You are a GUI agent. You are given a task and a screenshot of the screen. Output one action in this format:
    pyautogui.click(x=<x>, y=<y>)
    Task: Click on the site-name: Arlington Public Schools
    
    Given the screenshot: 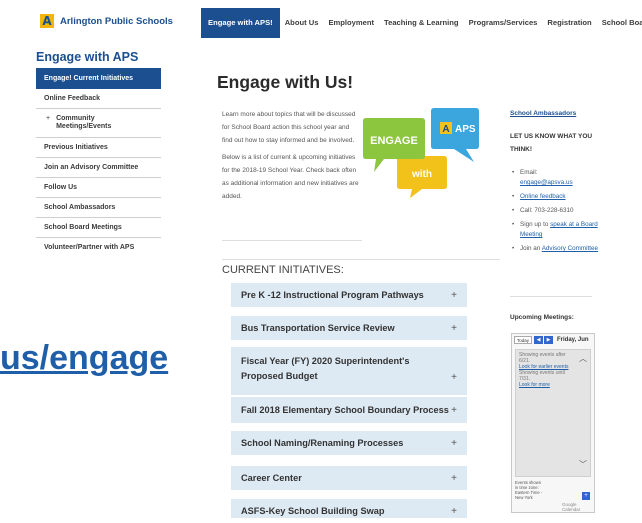 What is the action you would take?
    pyautogui.click(x=116, y=21)
    